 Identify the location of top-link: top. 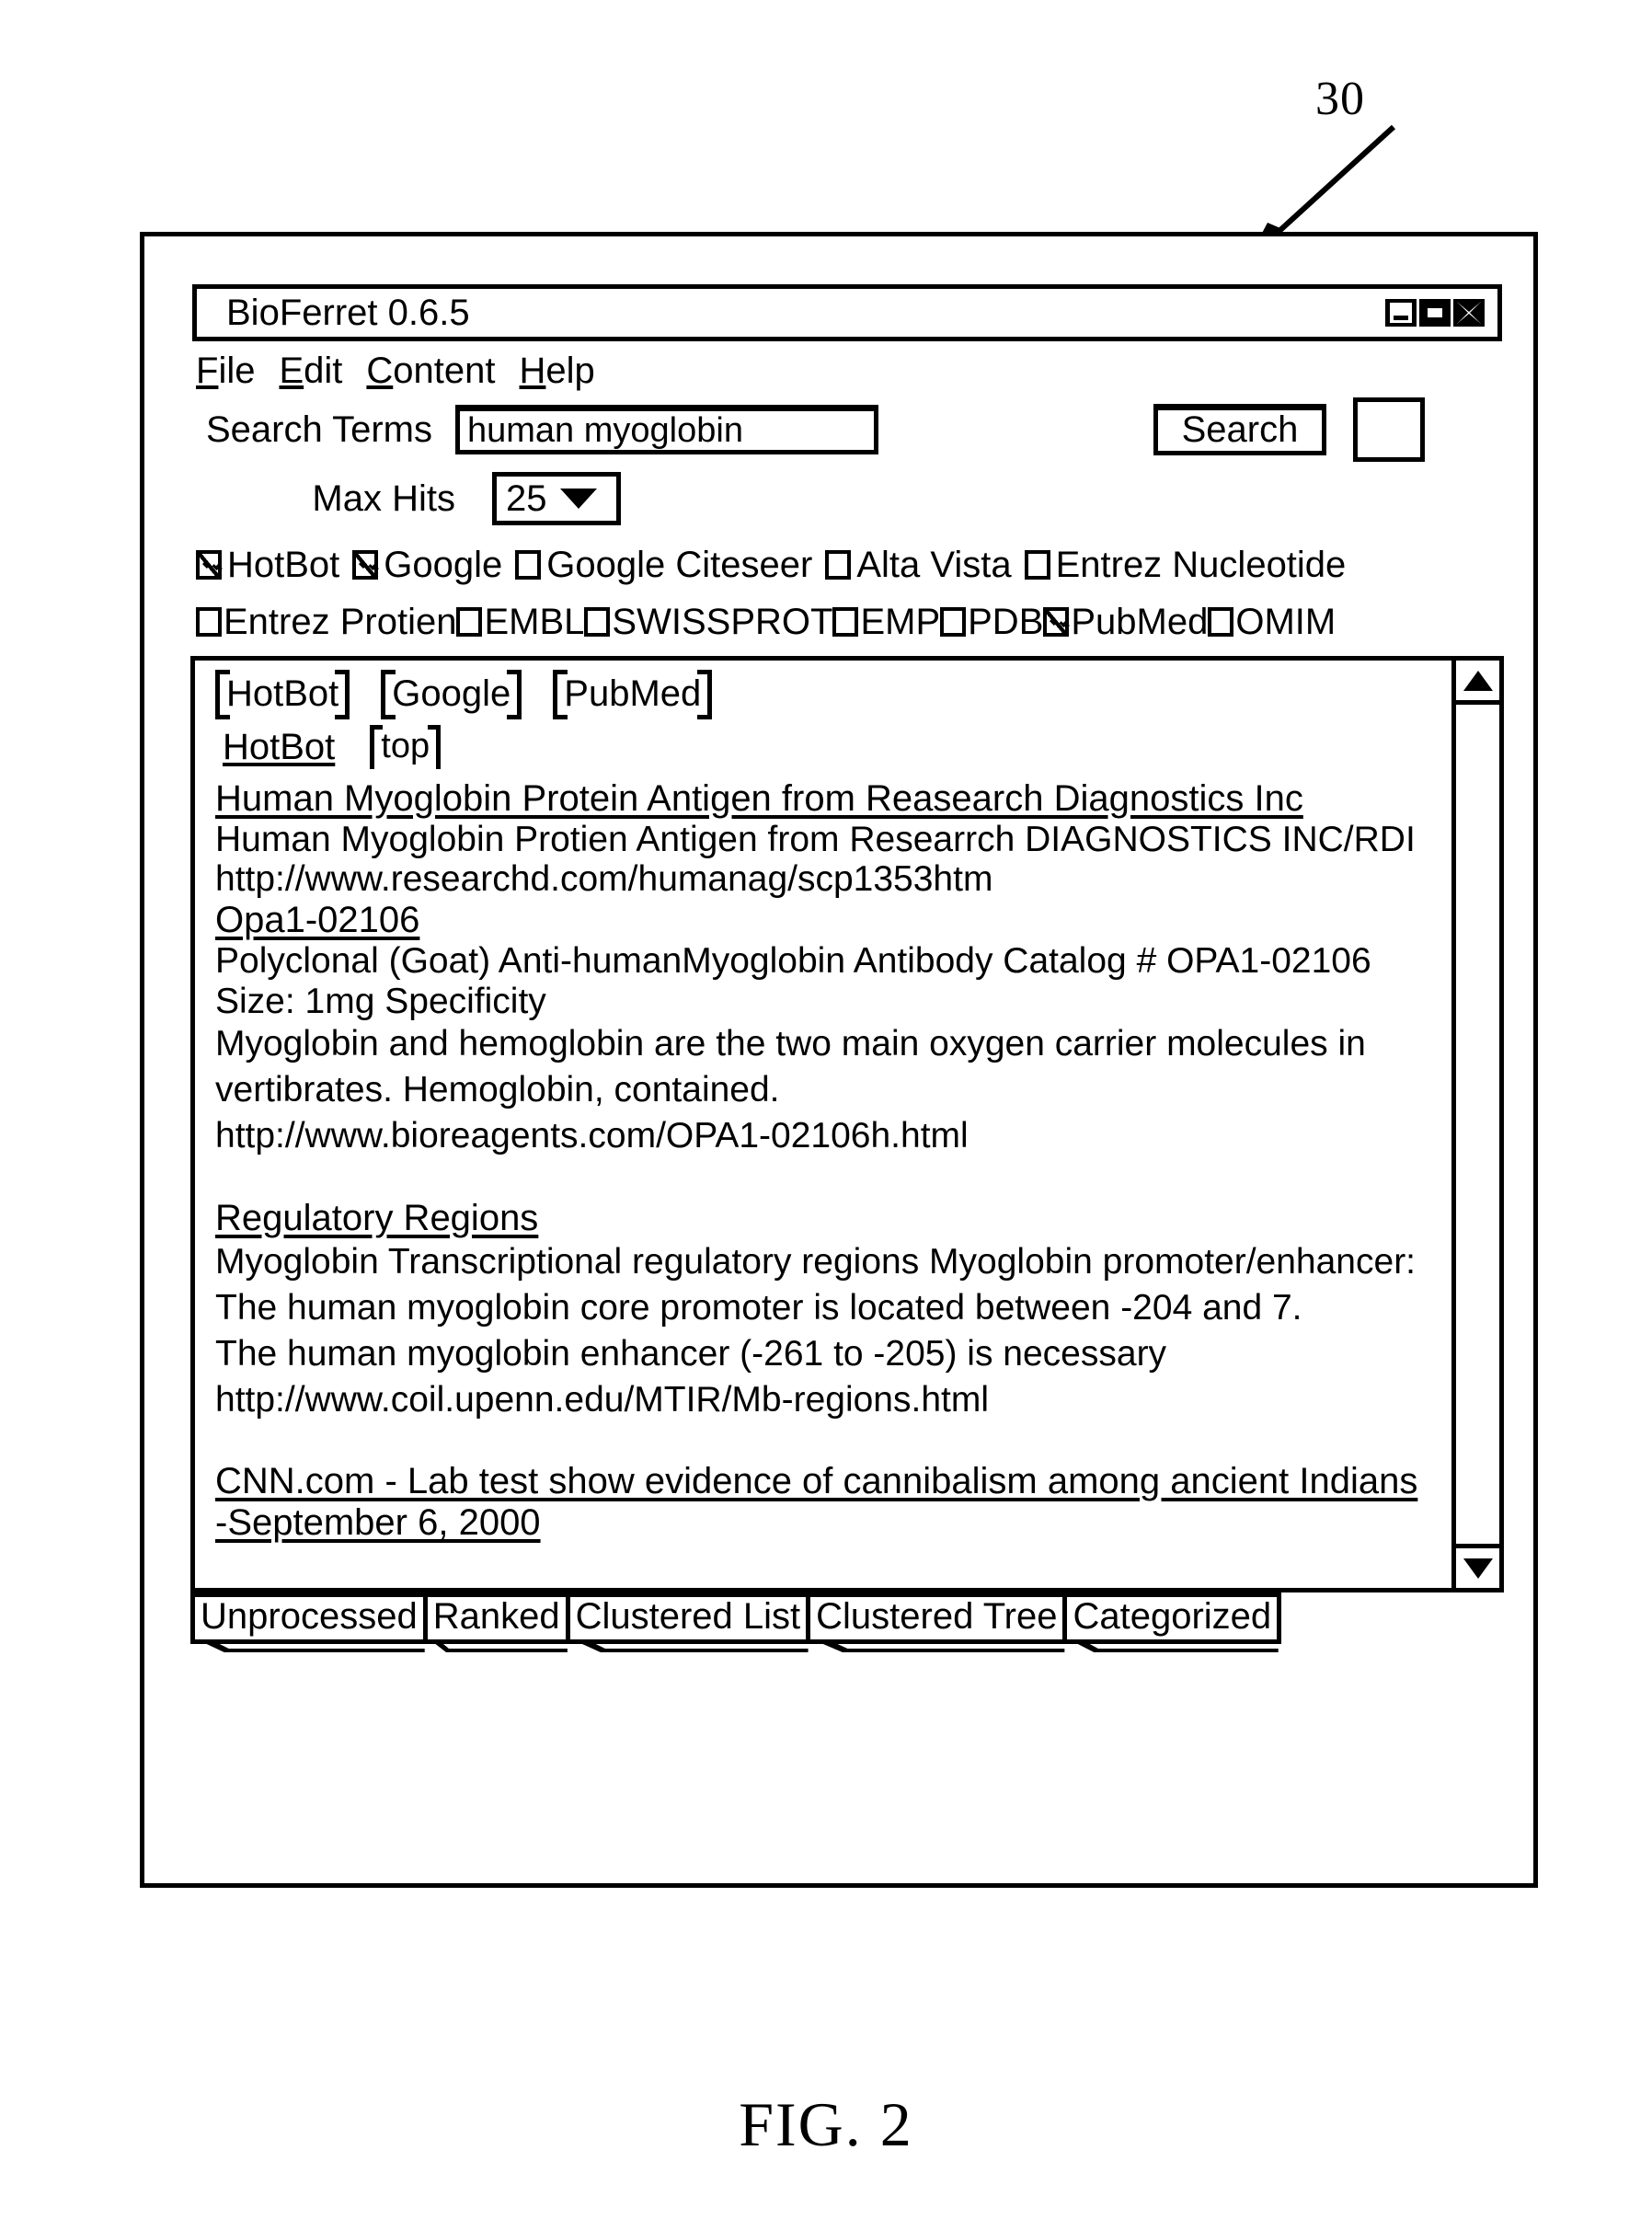
(405, 747).